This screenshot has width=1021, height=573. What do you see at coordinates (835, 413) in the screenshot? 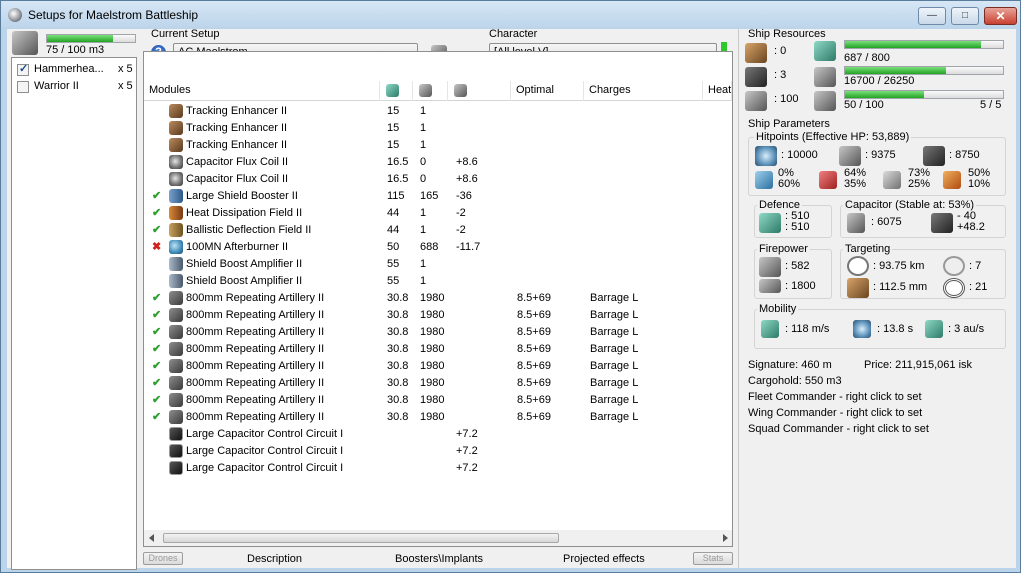
I see `wing-commander: Wing Commander - right click to set` at bounding box center [835, 413].